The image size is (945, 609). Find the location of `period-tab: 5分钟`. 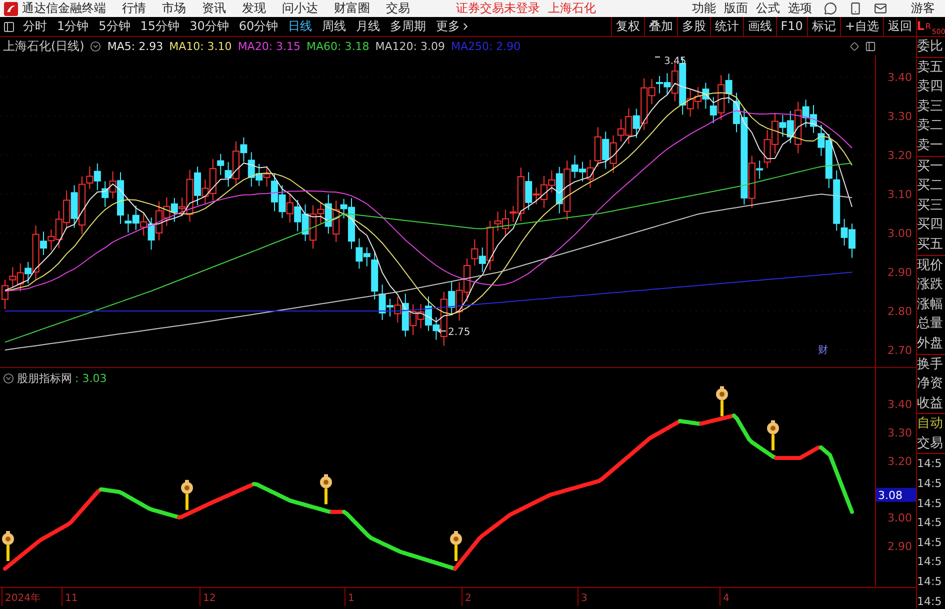

period-tab: 5分钟 is located at coordinates (115, 26).